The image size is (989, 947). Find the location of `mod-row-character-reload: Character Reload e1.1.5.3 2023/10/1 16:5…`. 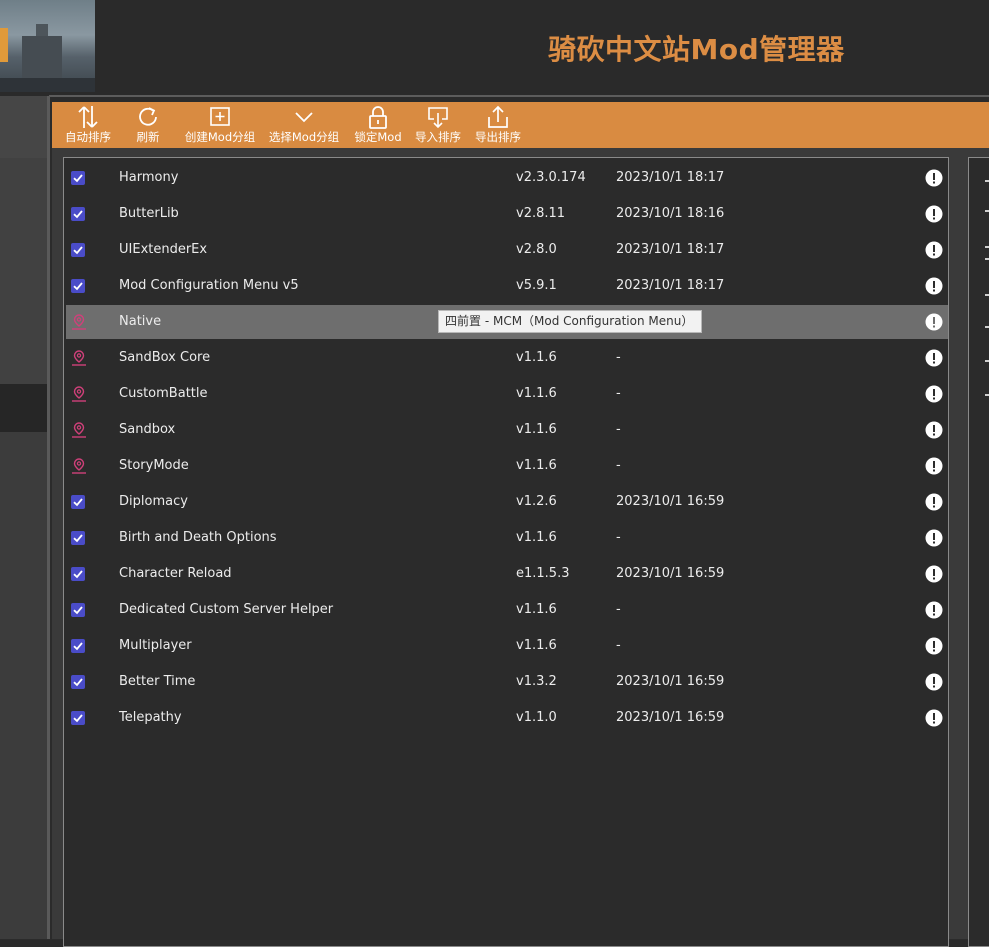

mod-row-character-reload: Character Reload e1.1.5.3 2023/10/1 16:5… is located at coordinates (507, 574).